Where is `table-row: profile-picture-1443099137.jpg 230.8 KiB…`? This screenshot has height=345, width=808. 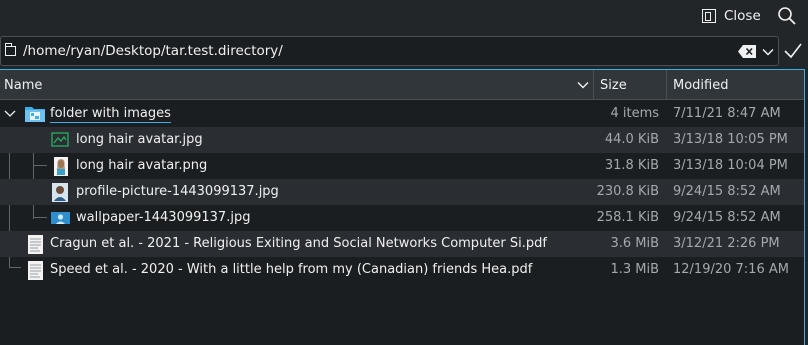
table-row: profile-picture-1443099137.jpg 230.8 KiB… is located at coordinates (402, 192).